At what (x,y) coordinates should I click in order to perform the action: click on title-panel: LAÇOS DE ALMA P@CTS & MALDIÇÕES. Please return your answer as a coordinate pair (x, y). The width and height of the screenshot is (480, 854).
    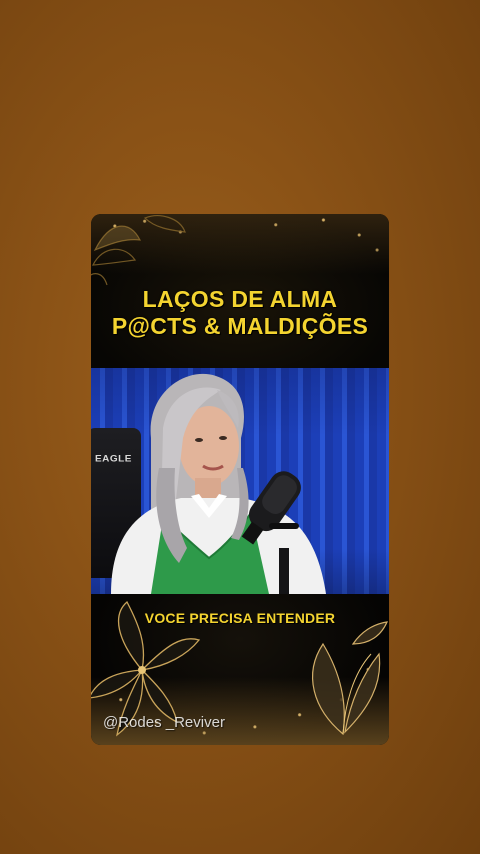
    Looking at the image, I should click on (240, 291).